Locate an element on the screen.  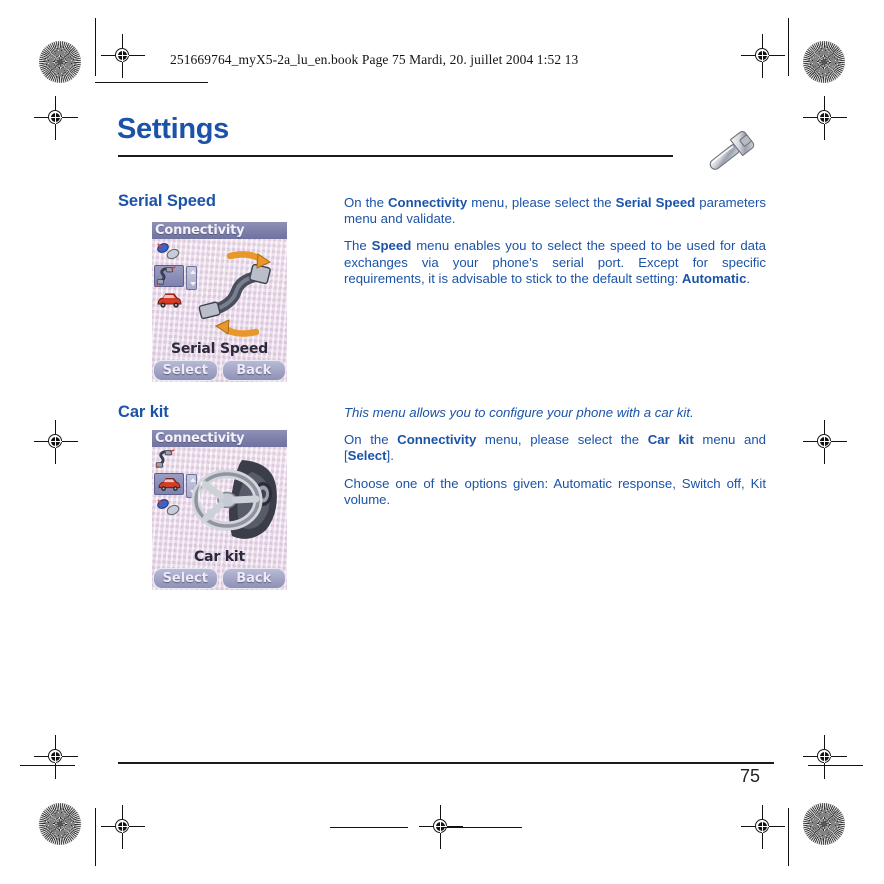
registration-mark-right-upper is located at coordinates (825, 118).